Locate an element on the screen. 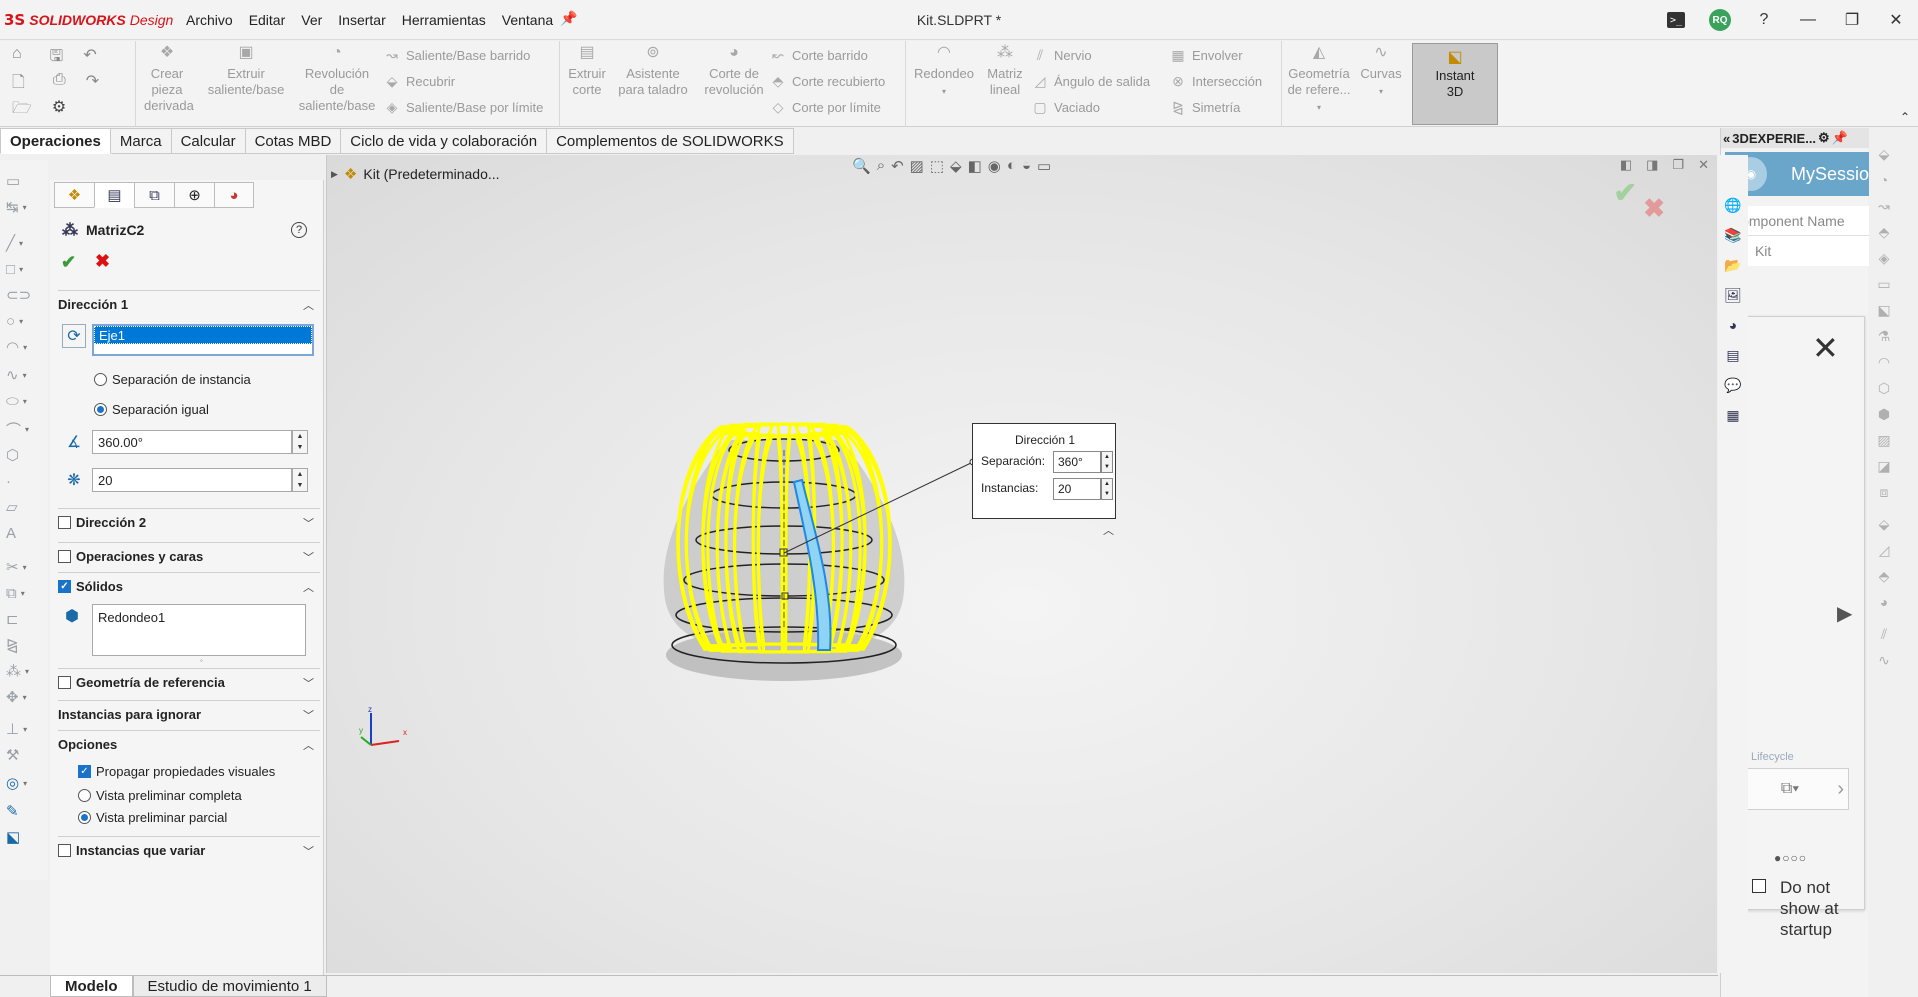 The image size is (1918, 997). menu-ver: Ver is located at coordinates (311, 20).